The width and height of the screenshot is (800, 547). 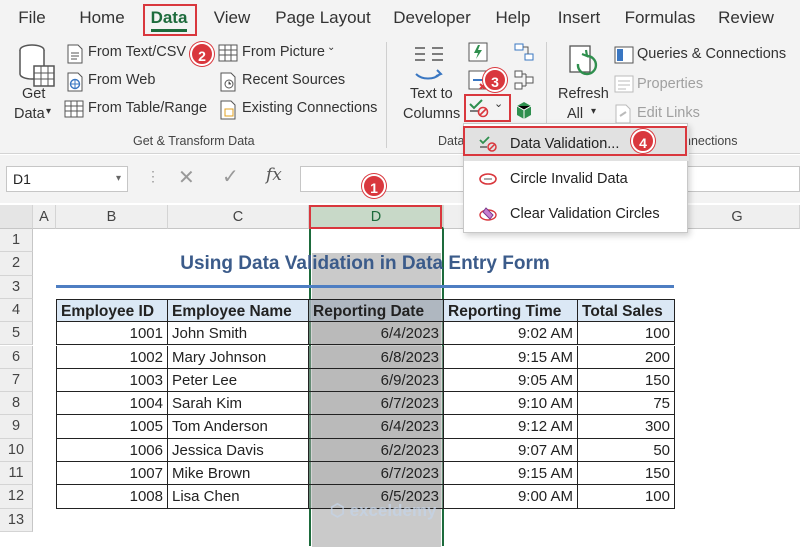 What do you see at coordinates (376, 450) in the screenshot?
I see `table-cell-reporting-date: 6/2/2023` at bounding box center [376, 450].